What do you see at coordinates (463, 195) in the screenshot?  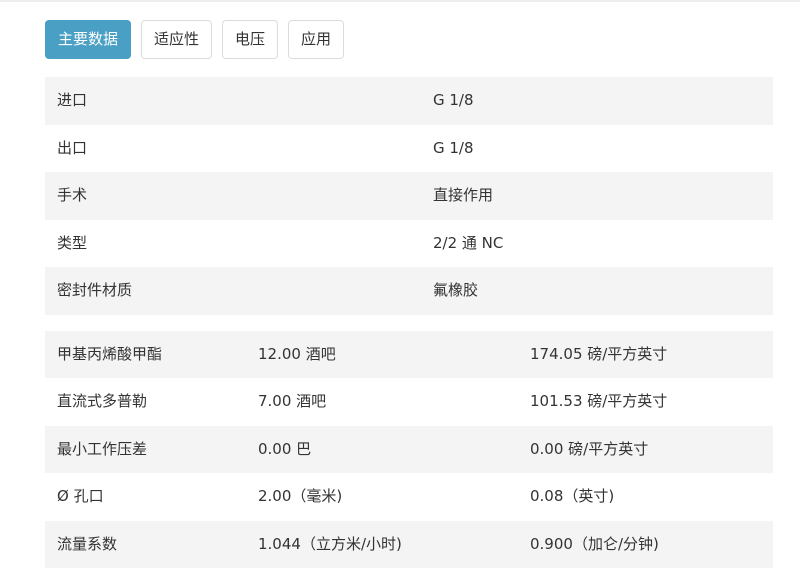 I see `row-value: 直接作用` at bounding box center [463, 195].